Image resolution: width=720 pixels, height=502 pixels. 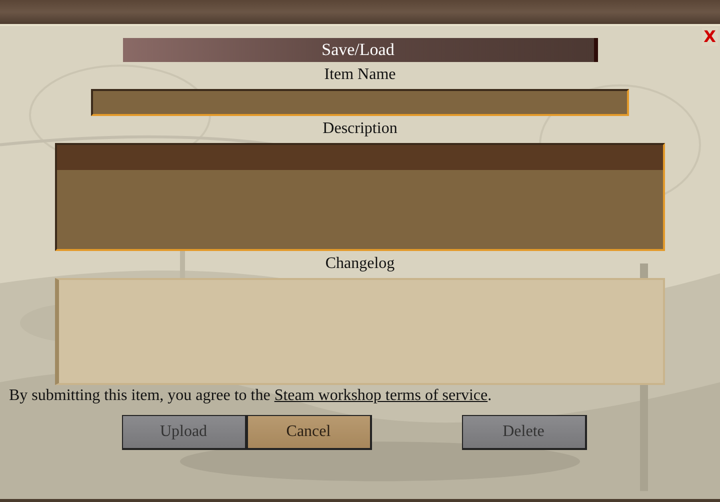 I want to click on terms-link: Steam workshop terms of service, so click(x=381, y=395).